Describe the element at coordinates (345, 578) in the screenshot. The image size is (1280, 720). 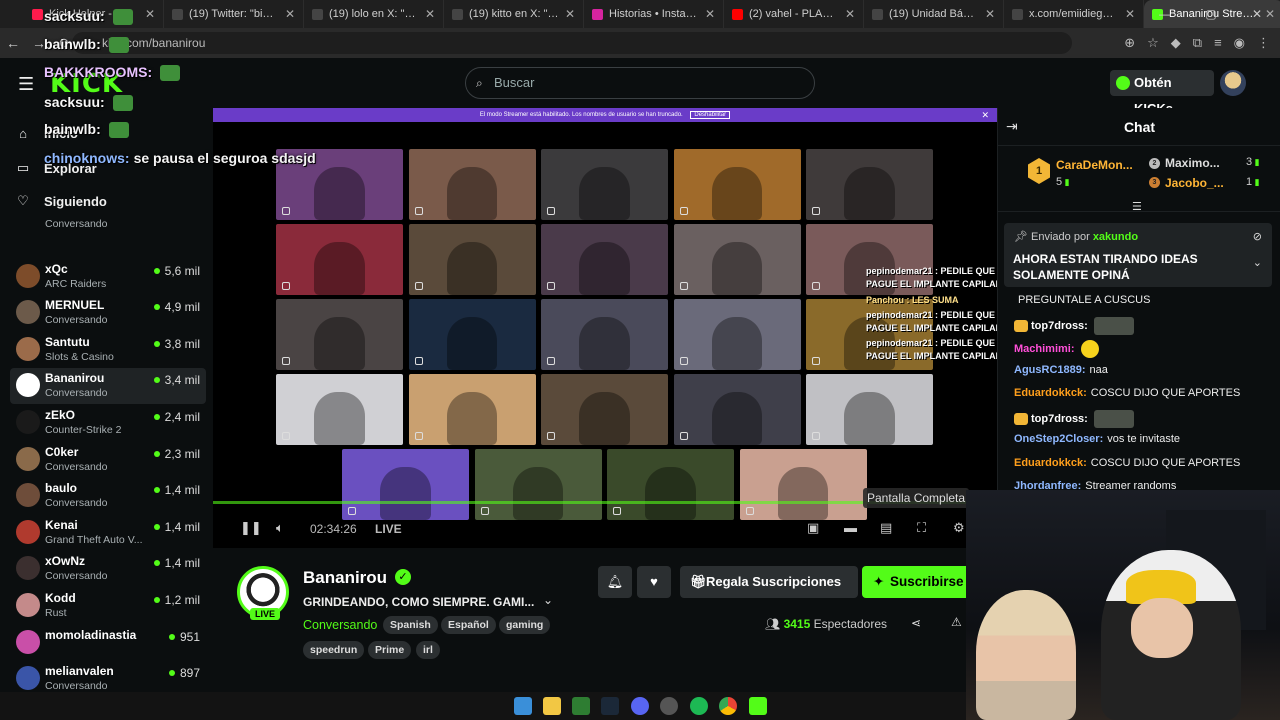
I see `streamer-name: Bananirou` at that location.